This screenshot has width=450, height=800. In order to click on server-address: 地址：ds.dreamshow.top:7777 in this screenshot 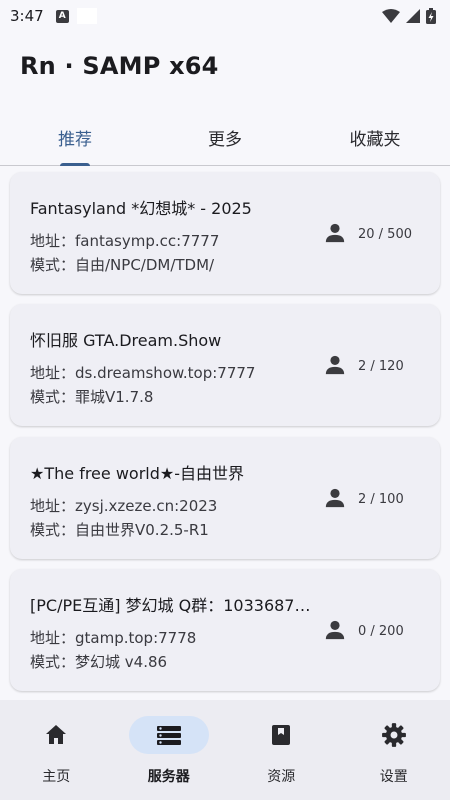, I will do `click(143, 373)`.